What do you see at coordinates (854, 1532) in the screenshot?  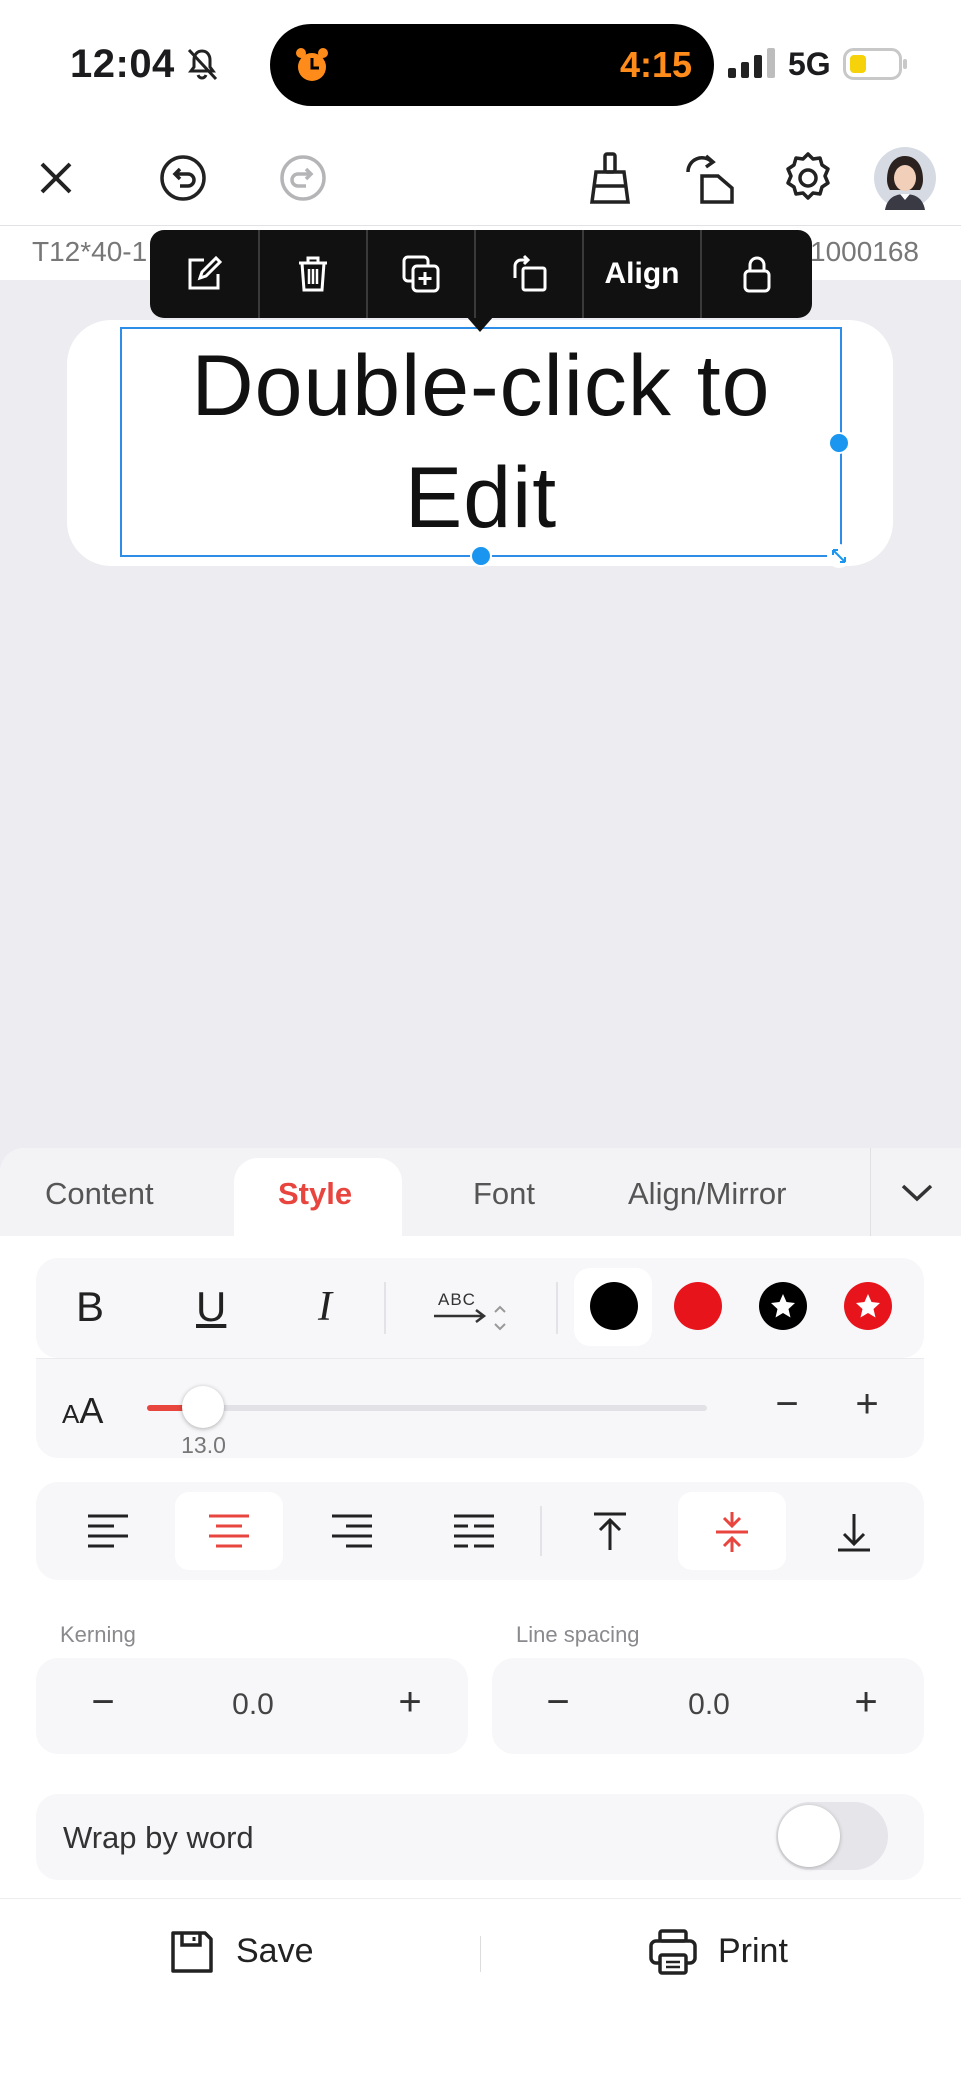 I see `align-bottom-icon` at bounding box center [854, 1532].